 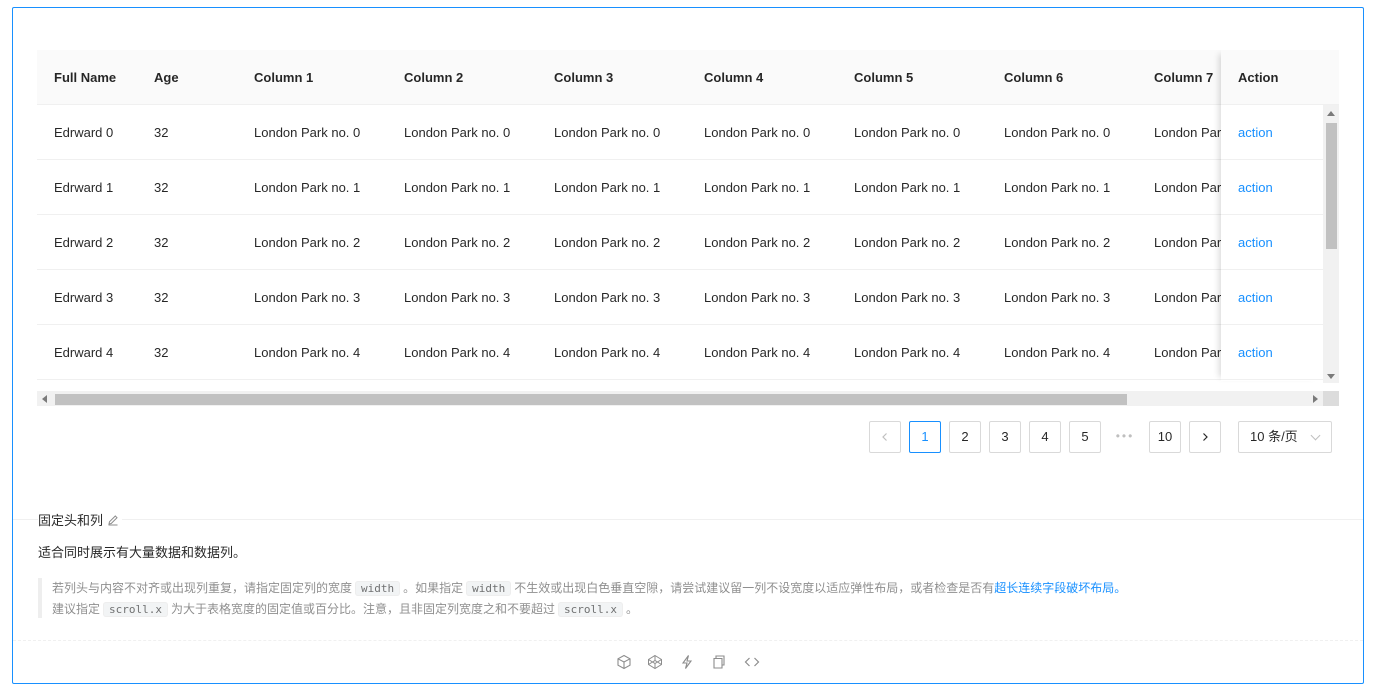 I want to click on note-link: 超长连续字段破坏布局。, so click(x=1060, y=588).